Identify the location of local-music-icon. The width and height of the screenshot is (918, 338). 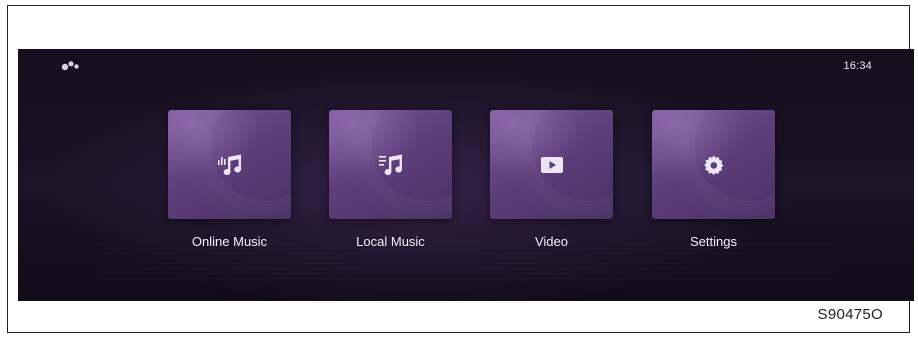
(390, 164).